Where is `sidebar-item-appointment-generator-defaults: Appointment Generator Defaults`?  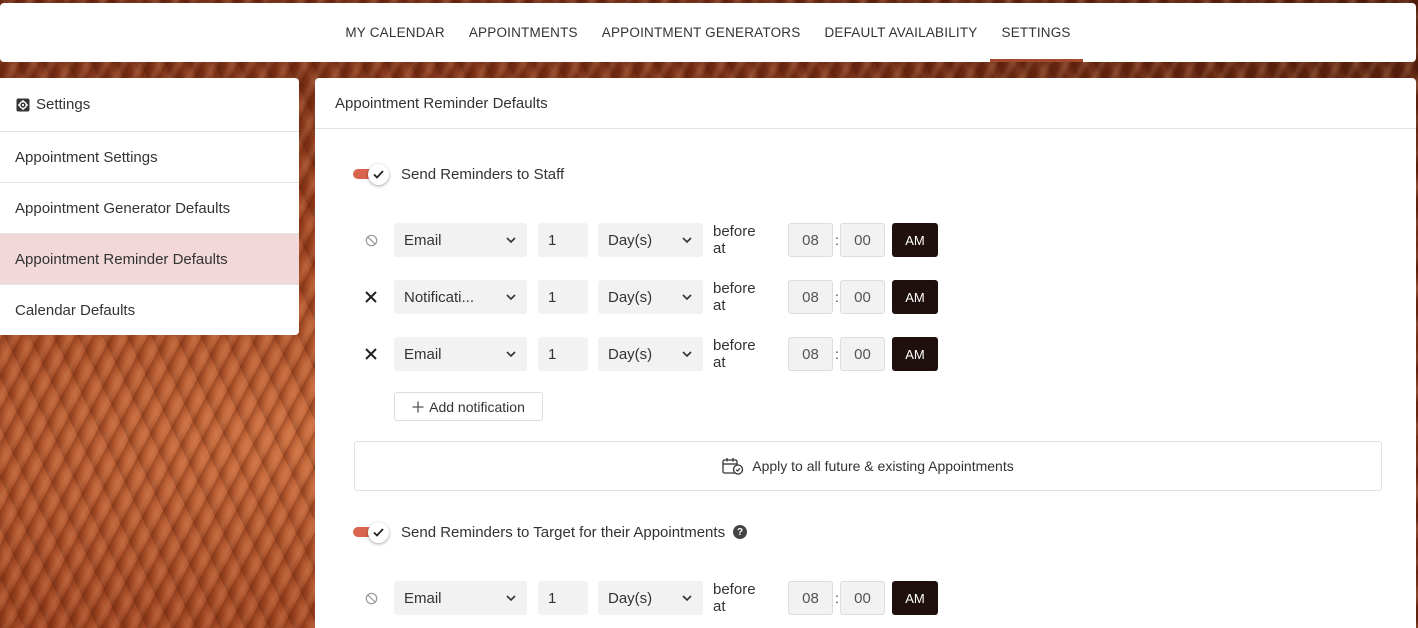
sidebar-item-appointment-generator-defaults: Appointment Generator Defaults is located at coordinates (149, 208).